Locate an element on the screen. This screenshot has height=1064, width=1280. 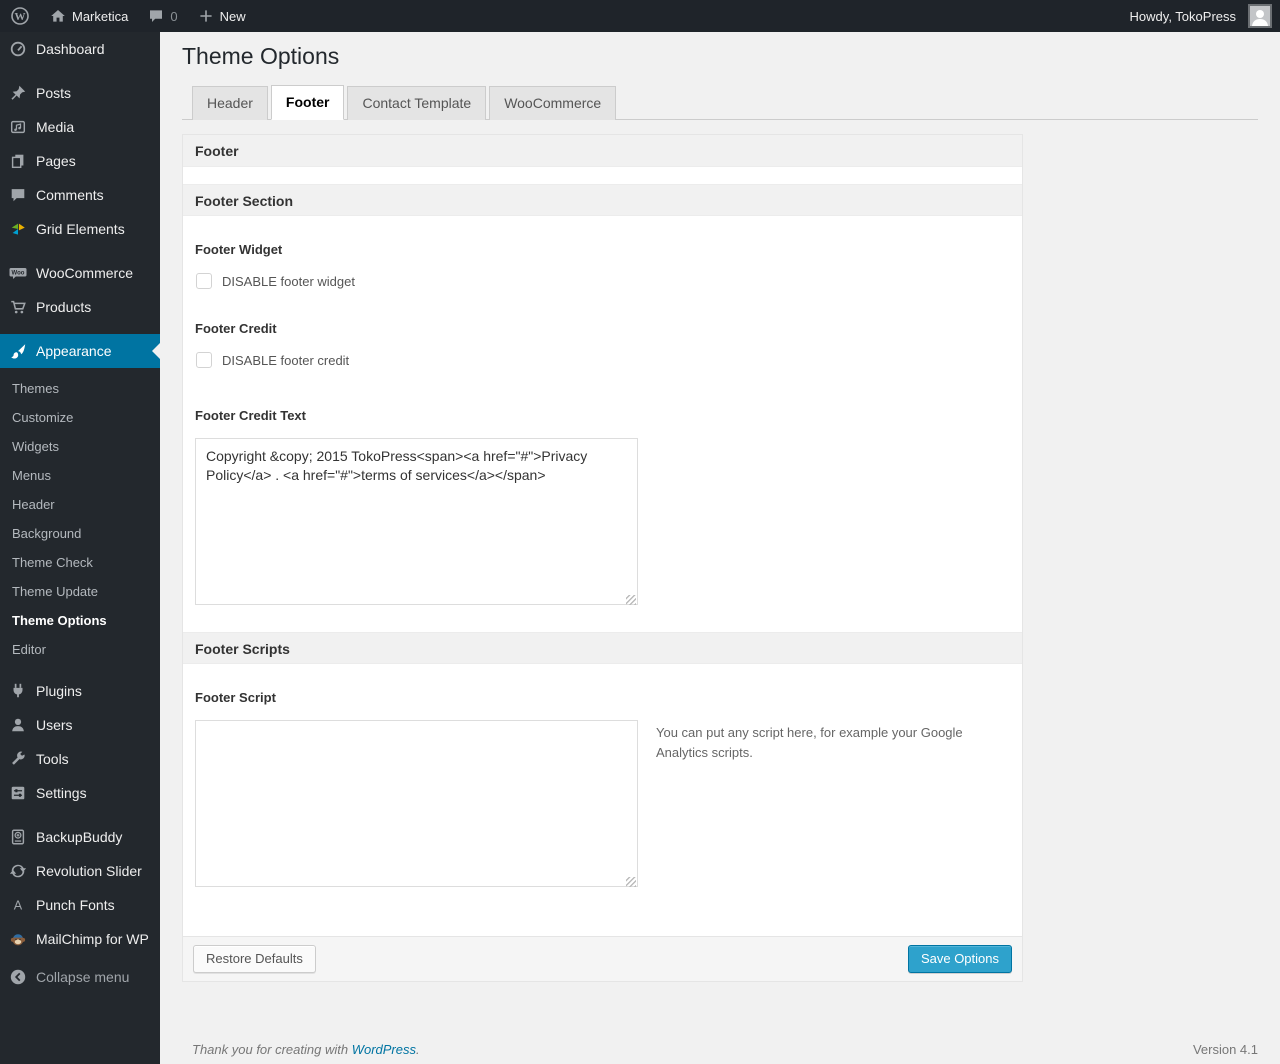
sidebar-item-products: Products is located at coordinates (80, 307).